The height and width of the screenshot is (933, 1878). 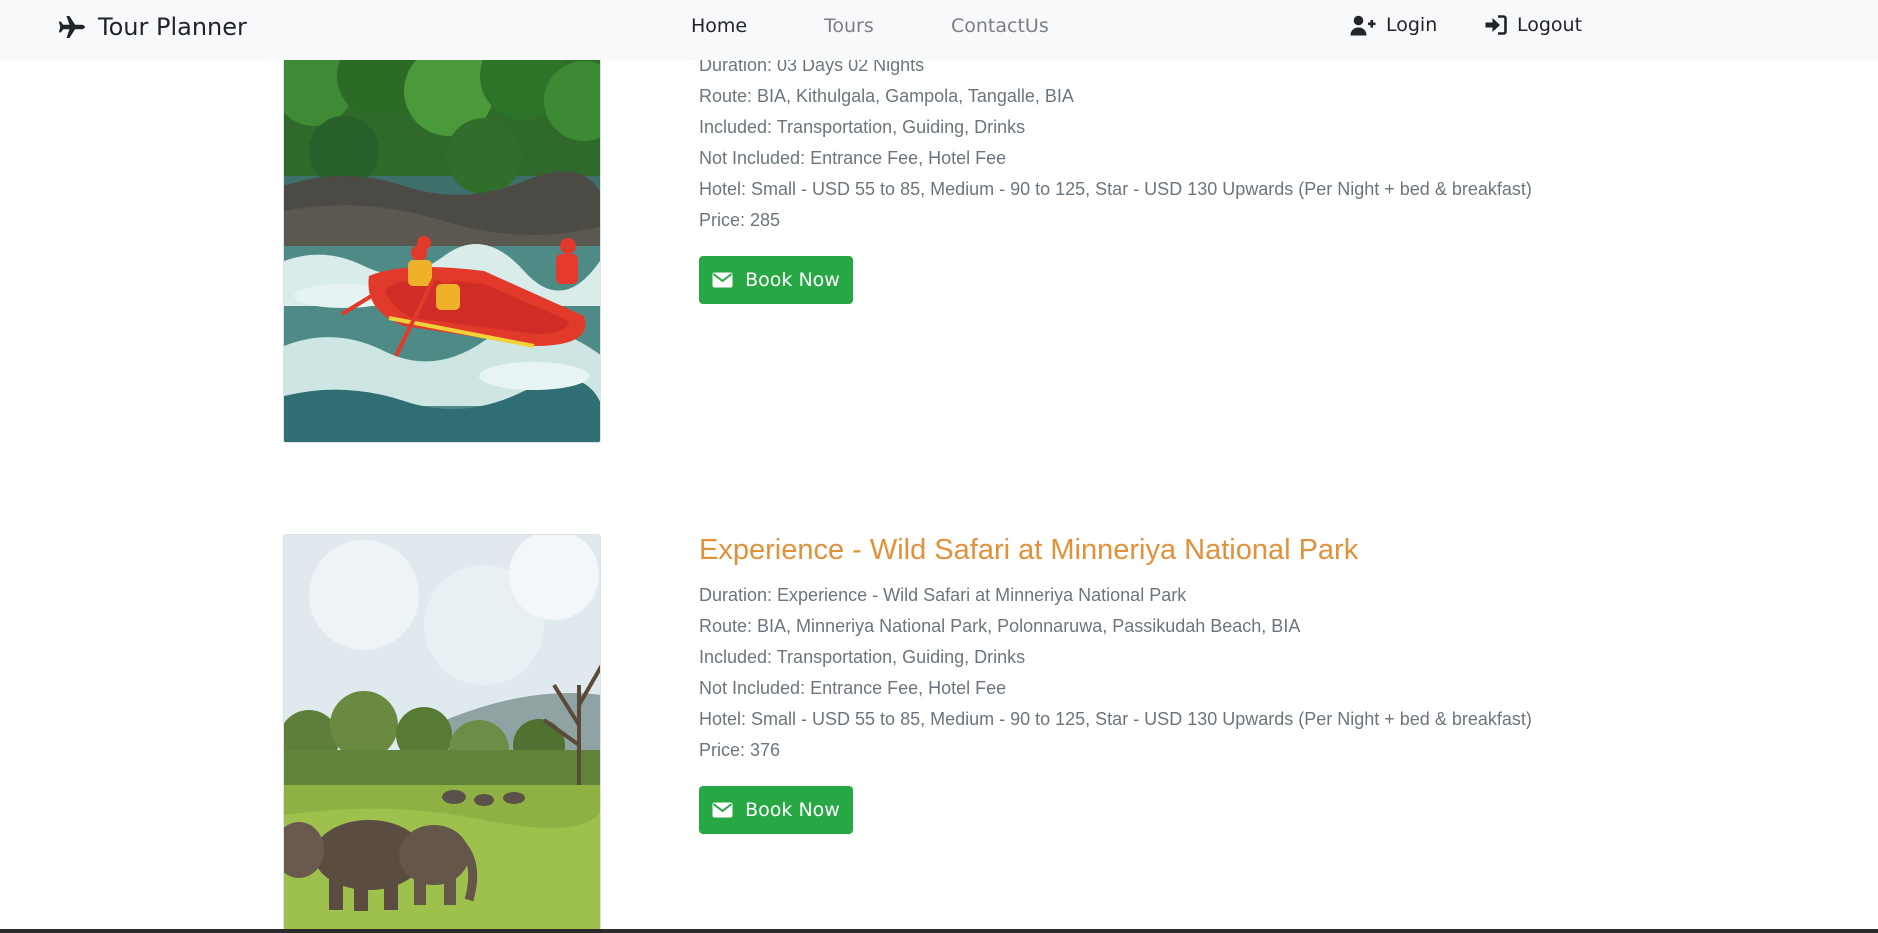 I want to click on logout-link: Logout, so click(x=1533, y=25).